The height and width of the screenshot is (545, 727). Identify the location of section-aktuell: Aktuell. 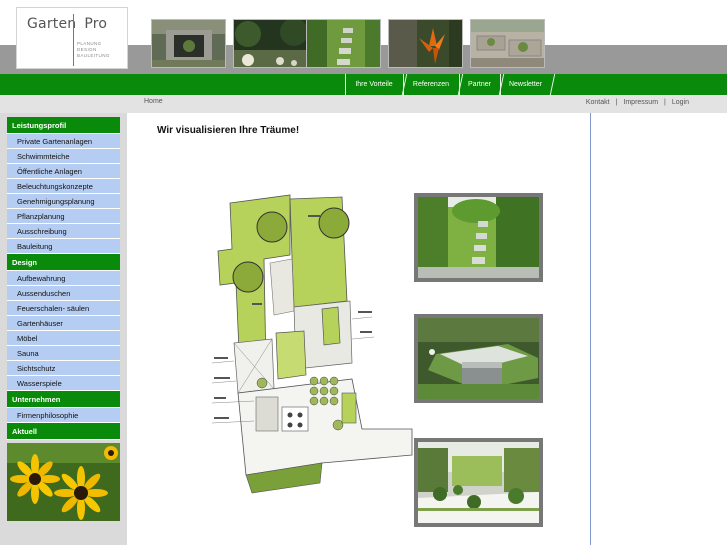
(63, 431).